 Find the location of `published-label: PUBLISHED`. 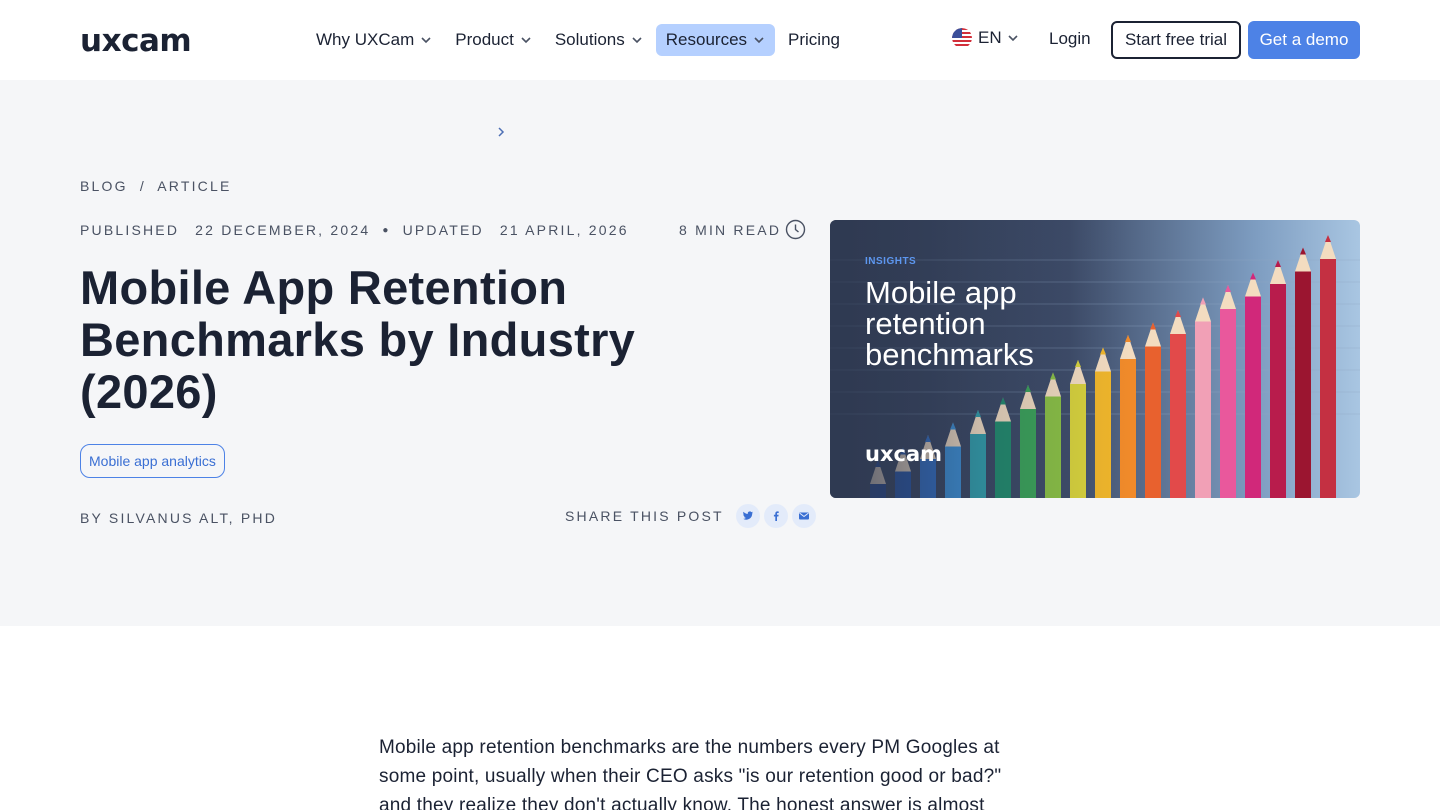

published-label: PUBLISHED is located at coordinates (130, 230).